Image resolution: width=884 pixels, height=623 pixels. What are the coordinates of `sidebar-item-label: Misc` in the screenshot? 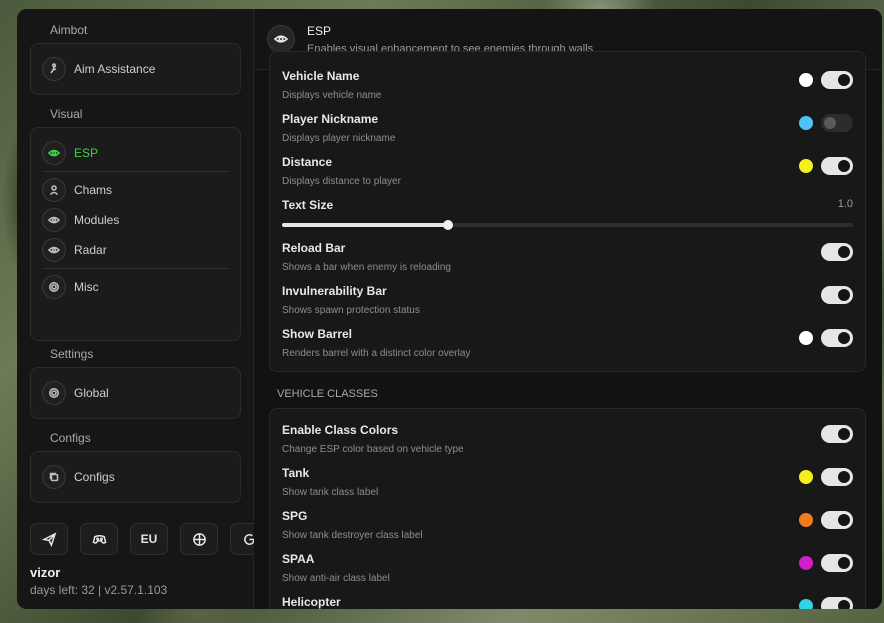 It's located at (86, 287).